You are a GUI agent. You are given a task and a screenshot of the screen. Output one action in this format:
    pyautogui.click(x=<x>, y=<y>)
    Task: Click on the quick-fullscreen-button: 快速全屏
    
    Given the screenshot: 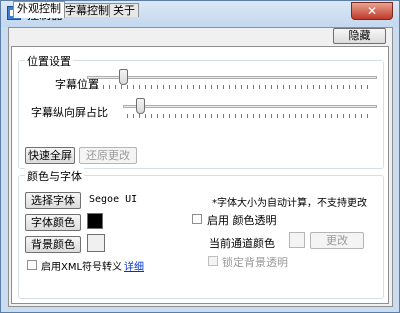 What is the action you would take?
    pyautogui.click(x=50, y=155)
    